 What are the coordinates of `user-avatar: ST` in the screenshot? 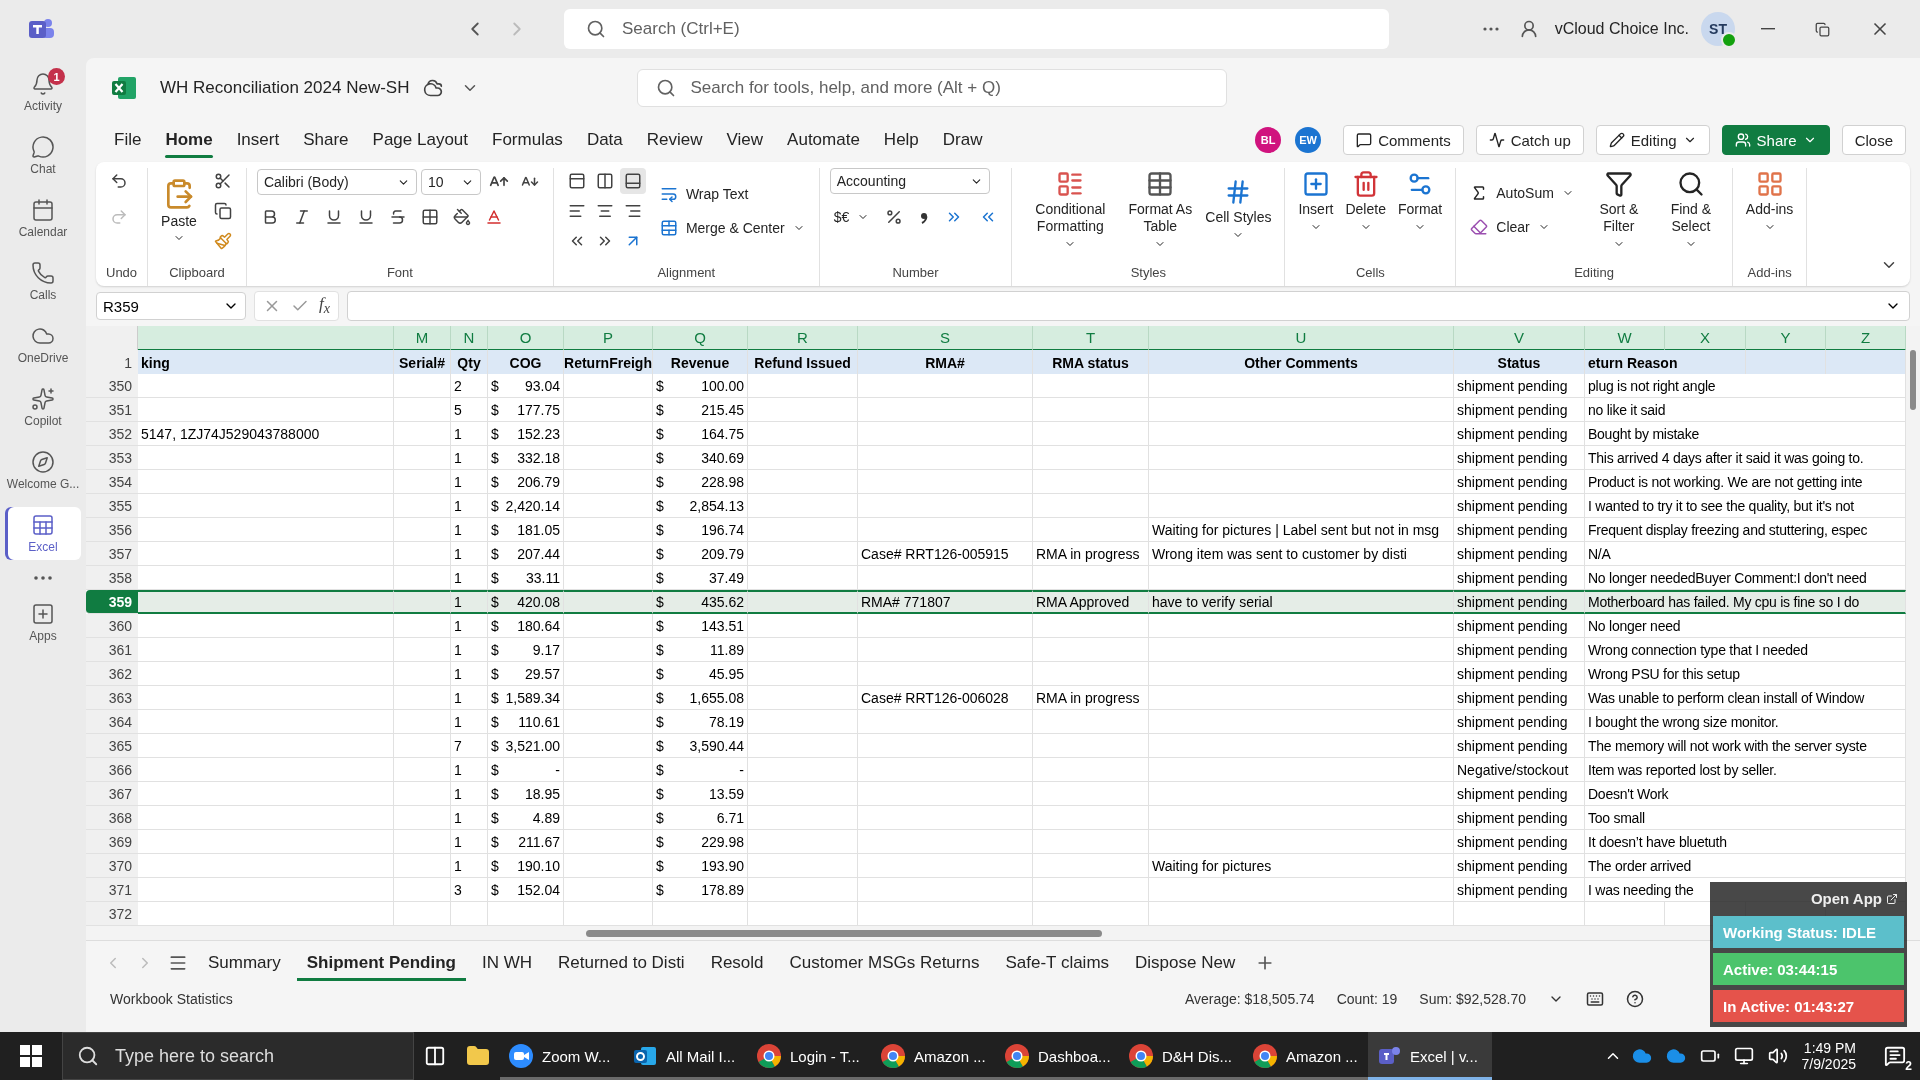 It's located at (1718, 29).